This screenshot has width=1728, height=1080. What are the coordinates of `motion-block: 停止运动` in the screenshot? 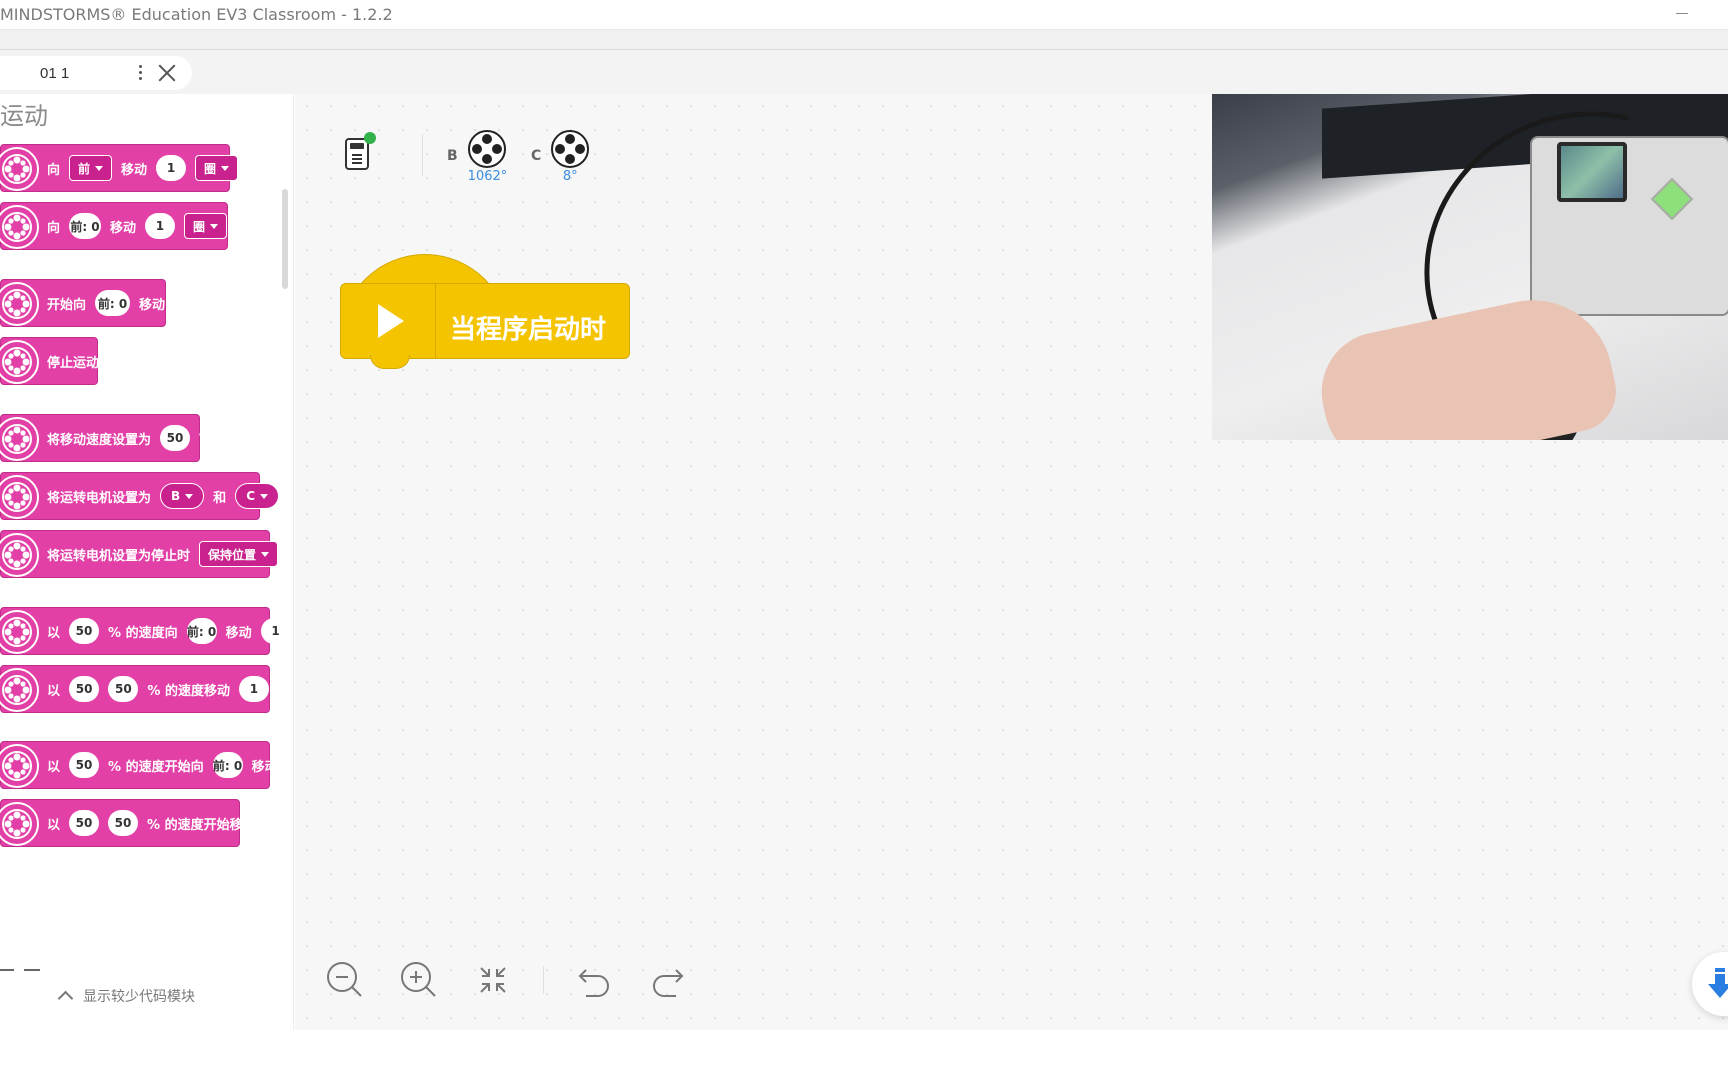 It's located at (50, 361).